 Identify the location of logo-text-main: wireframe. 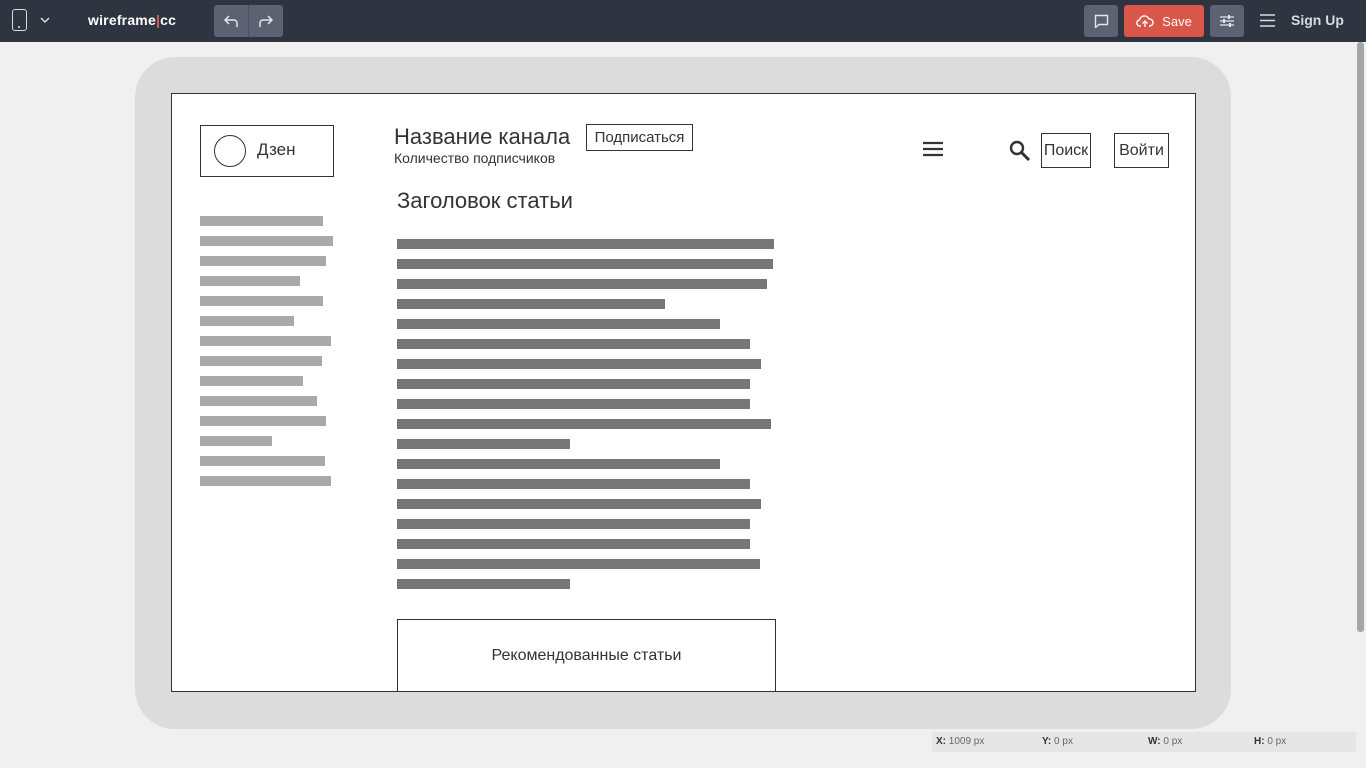
(122, 20).